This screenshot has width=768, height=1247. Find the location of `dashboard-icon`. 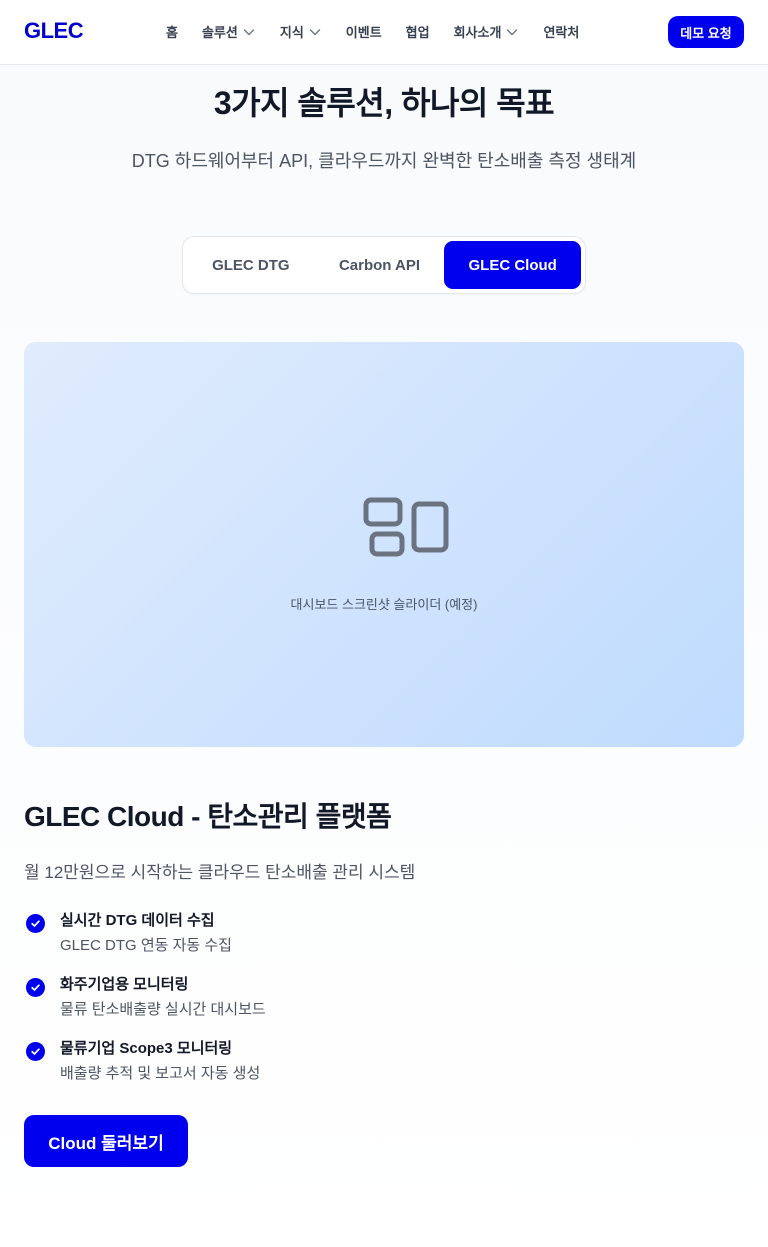

dashboard-icon is located at coordinates (406, 527).